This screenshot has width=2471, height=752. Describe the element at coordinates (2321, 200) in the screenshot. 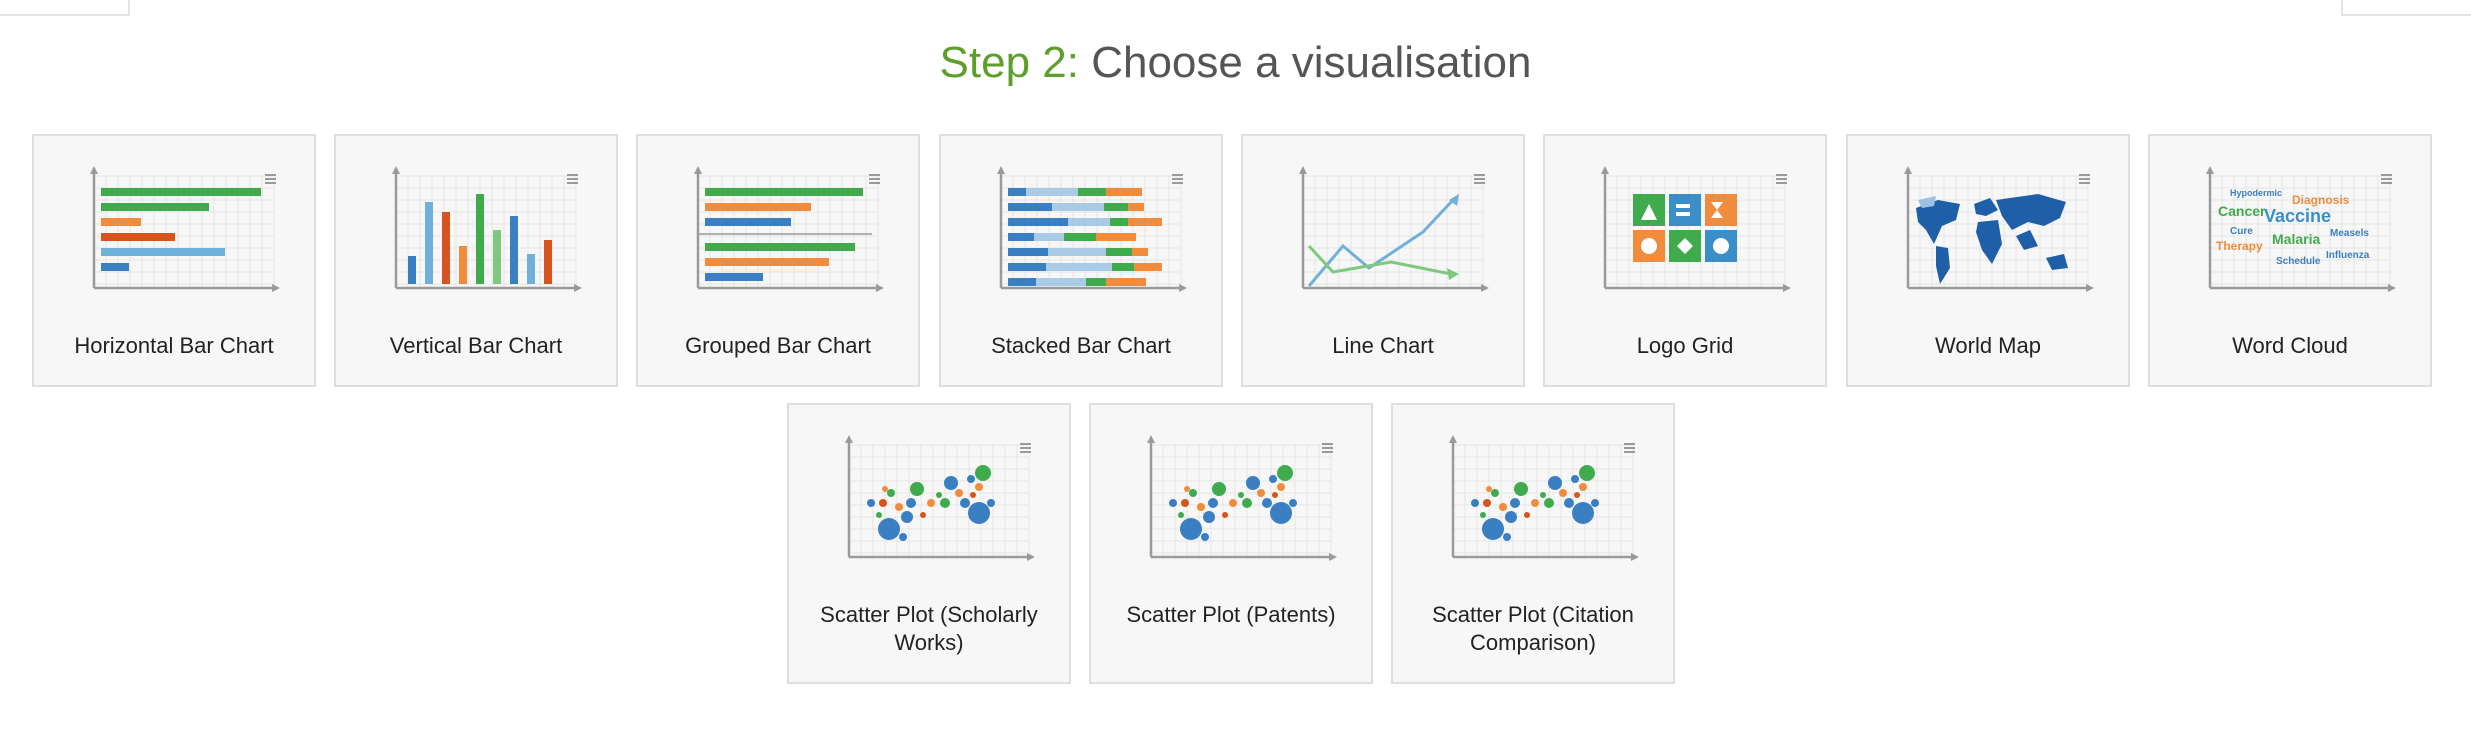

I see `word-cloud-term: Diagnosis` at that location.